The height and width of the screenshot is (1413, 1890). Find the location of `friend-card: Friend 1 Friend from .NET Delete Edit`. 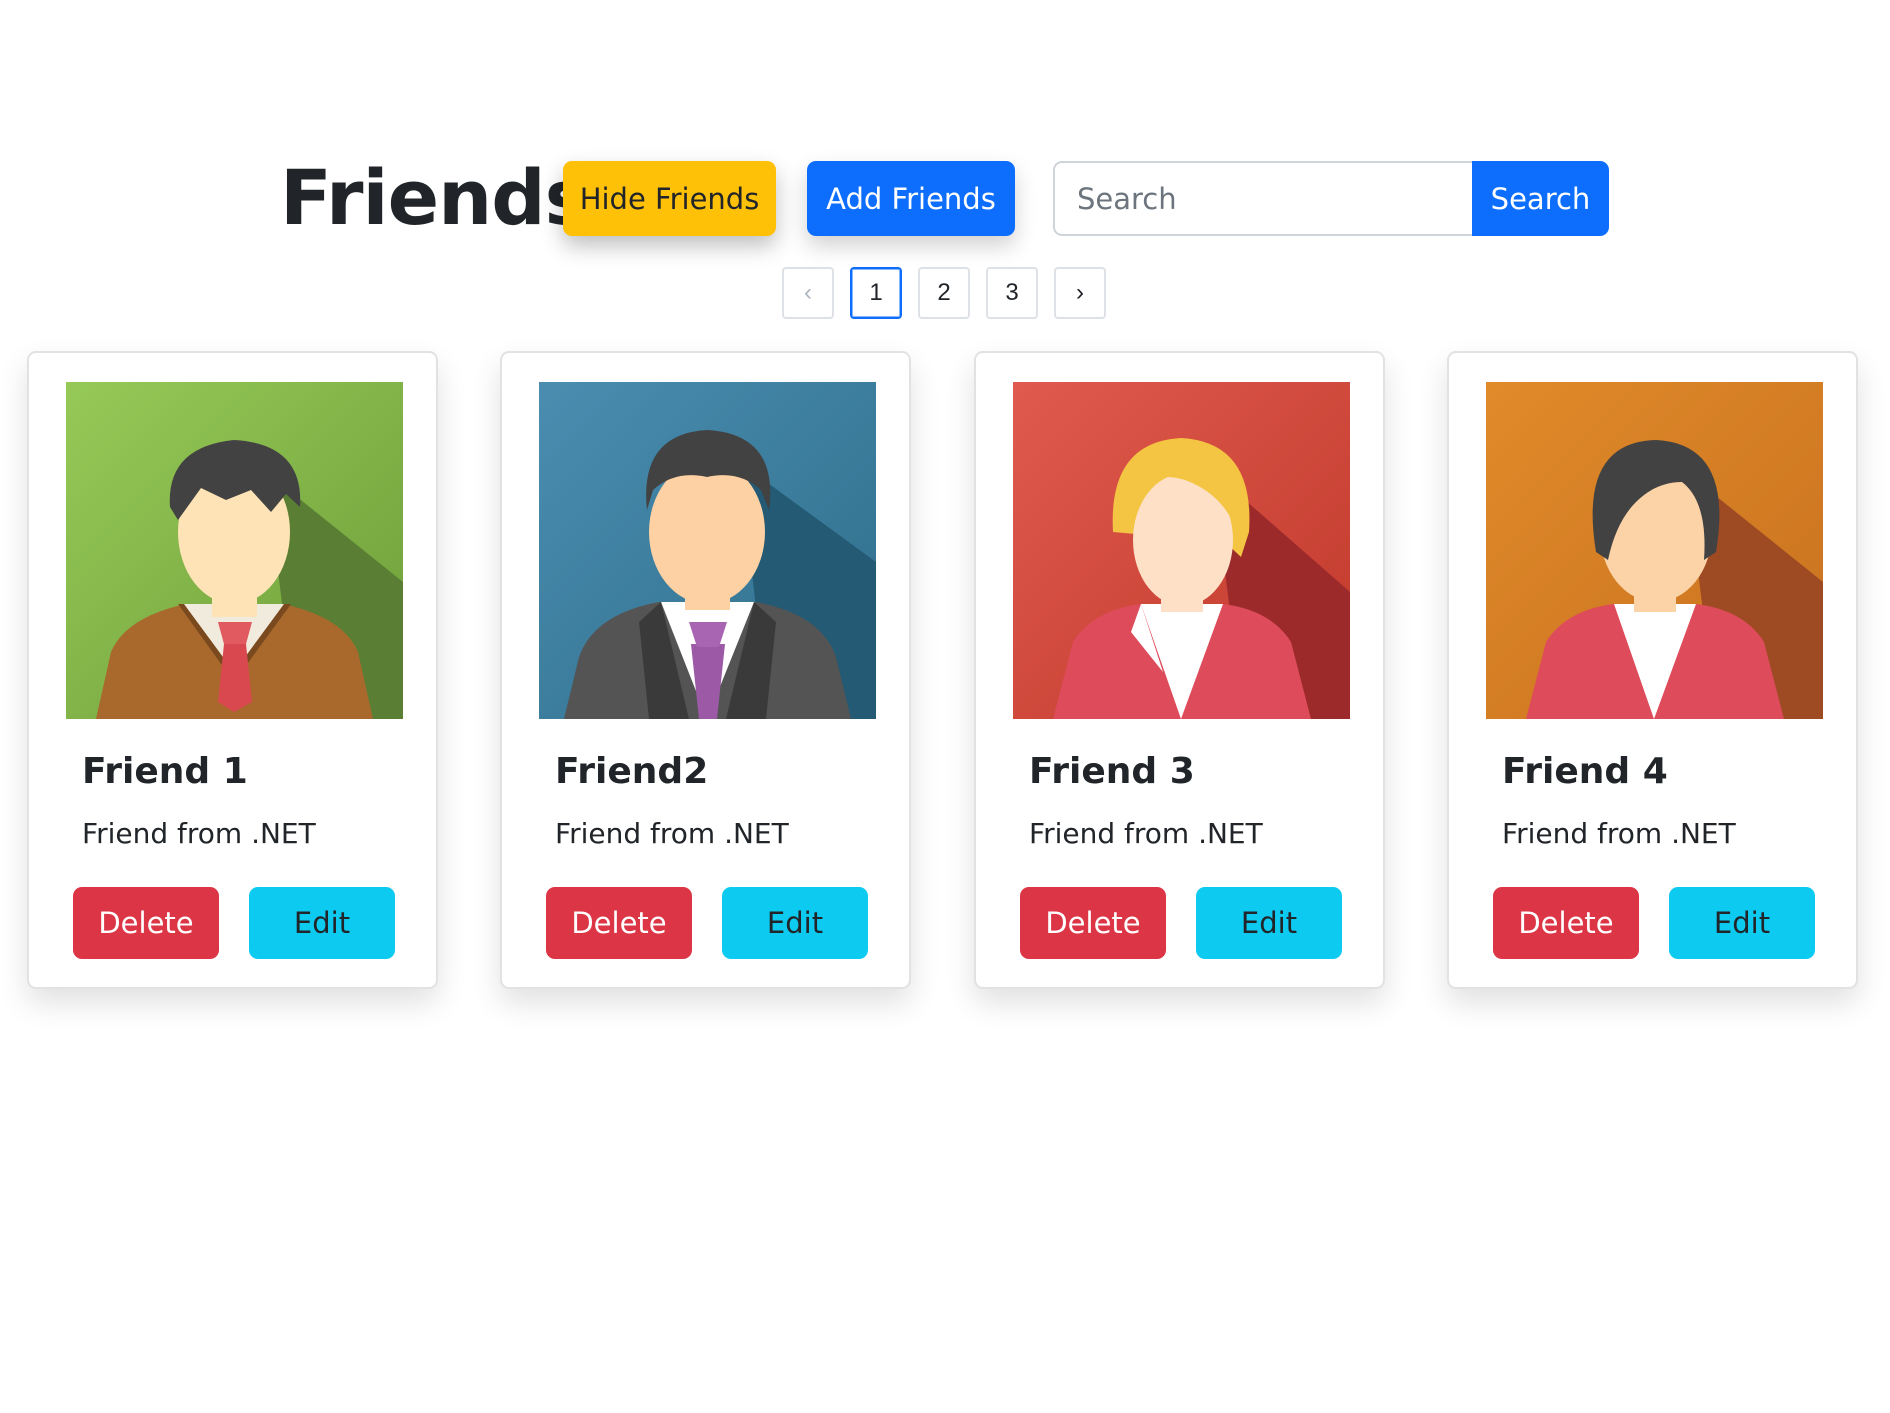

friend-card: Friend 1 Friend from .NET Delete Edit is located at coordinates (232, 670).